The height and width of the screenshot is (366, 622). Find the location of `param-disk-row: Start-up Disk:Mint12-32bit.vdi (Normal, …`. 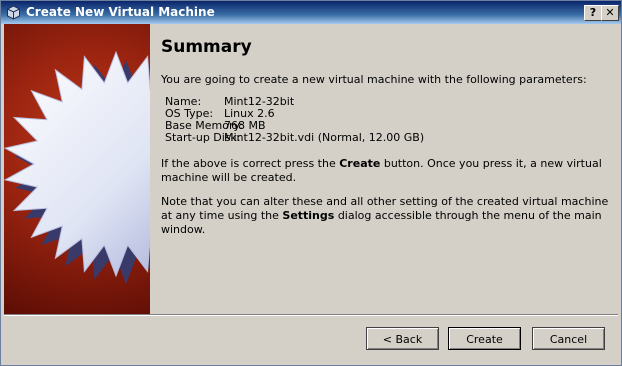

param-disk-row: Start-up Disk:Mint12-32bit.vdi (Normal, … is located at coordinates (294, 138).